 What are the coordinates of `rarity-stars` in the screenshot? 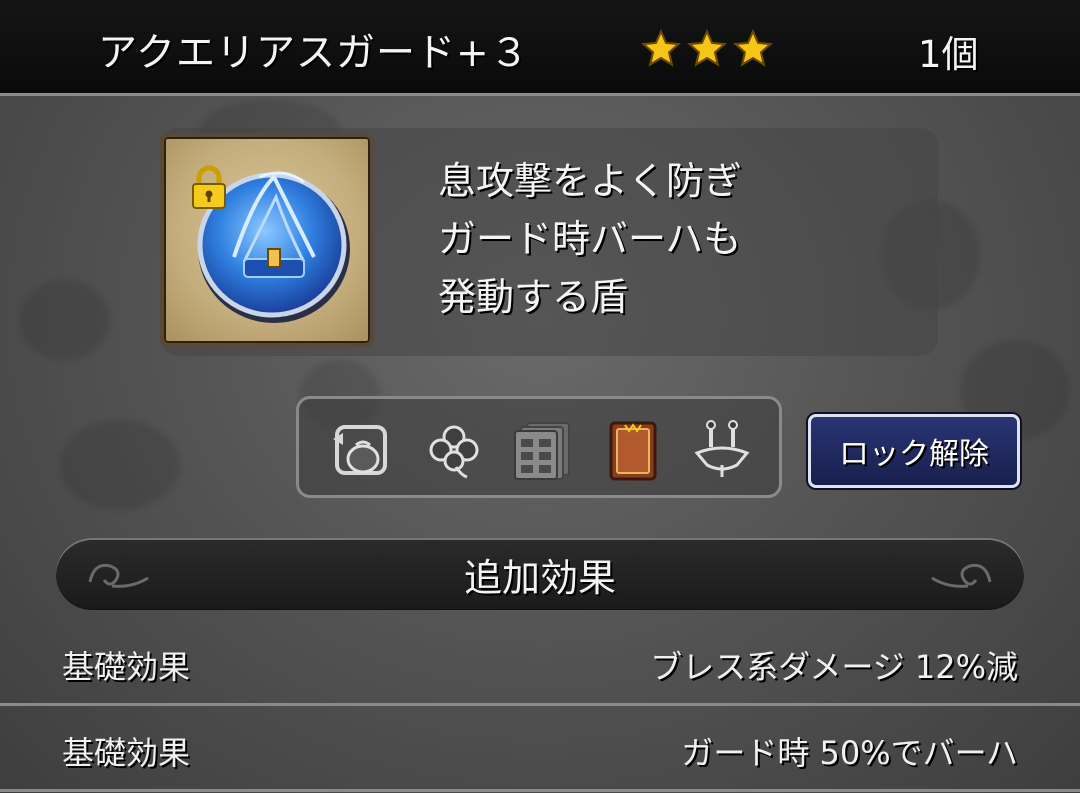 It's located at (707, 49).